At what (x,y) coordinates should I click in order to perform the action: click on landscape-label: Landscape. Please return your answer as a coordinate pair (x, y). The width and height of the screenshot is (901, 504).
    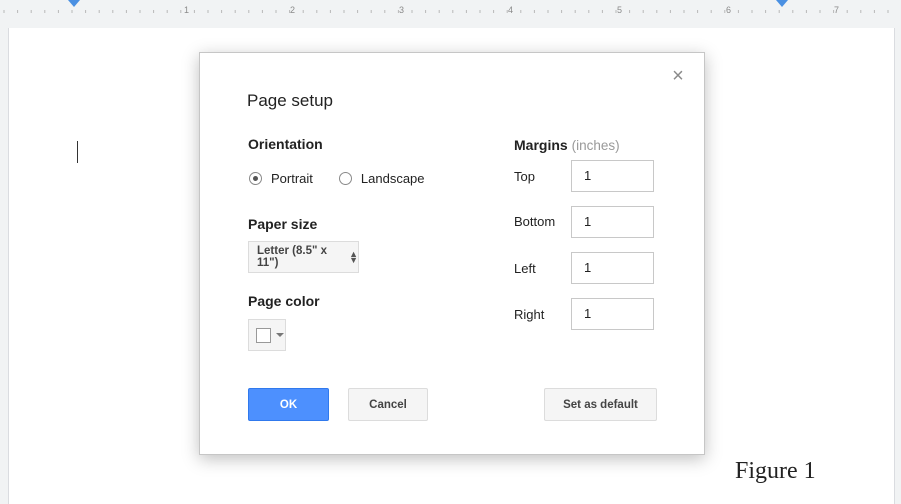
    Looking at the image, I should click on (393, 178).